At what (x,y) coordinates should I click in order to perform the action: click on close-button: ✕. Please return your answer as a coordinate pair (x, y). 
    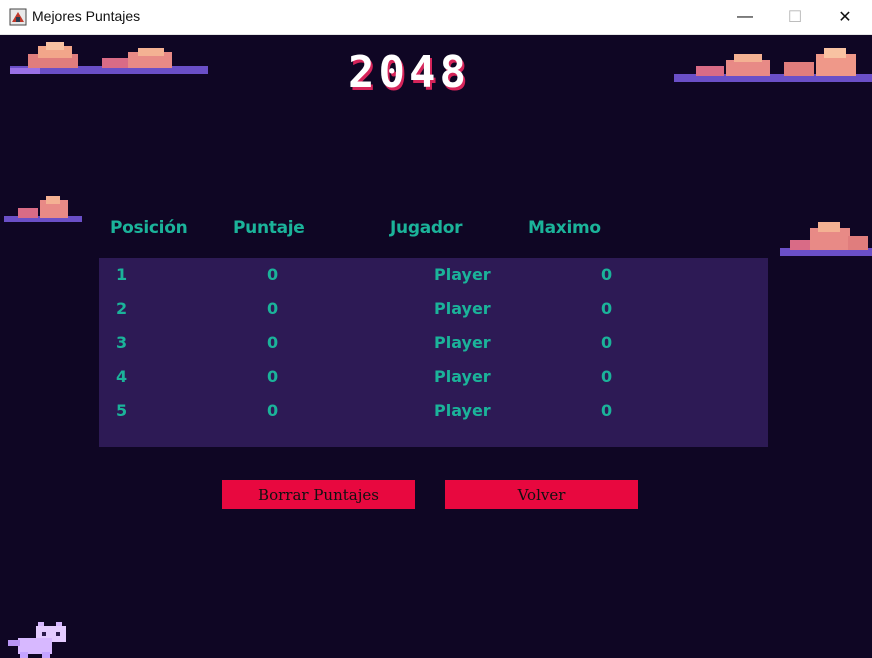
    Looking at the image, I should click on (845, 17).